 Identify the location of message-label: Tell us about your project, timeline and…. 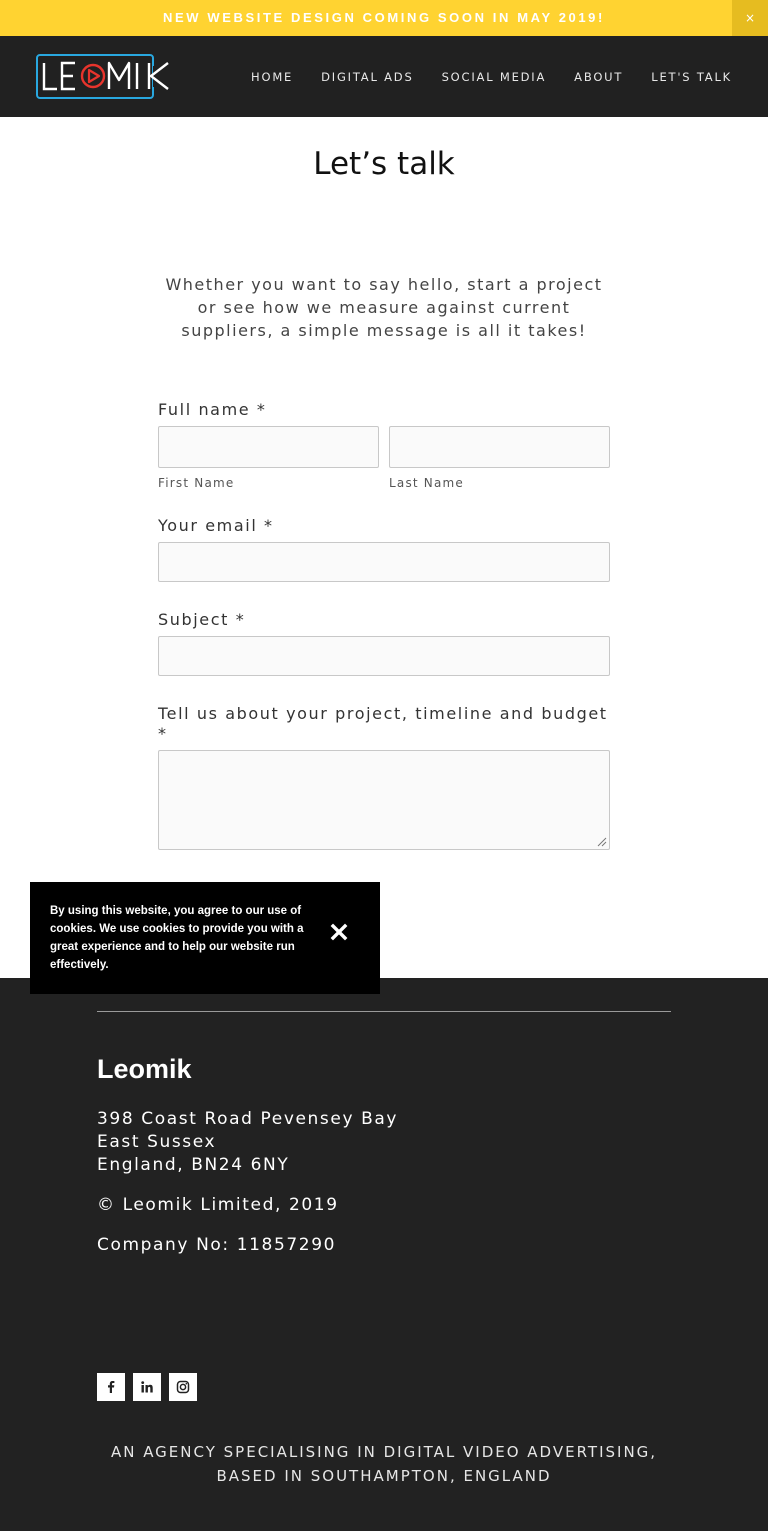
(383, 723).